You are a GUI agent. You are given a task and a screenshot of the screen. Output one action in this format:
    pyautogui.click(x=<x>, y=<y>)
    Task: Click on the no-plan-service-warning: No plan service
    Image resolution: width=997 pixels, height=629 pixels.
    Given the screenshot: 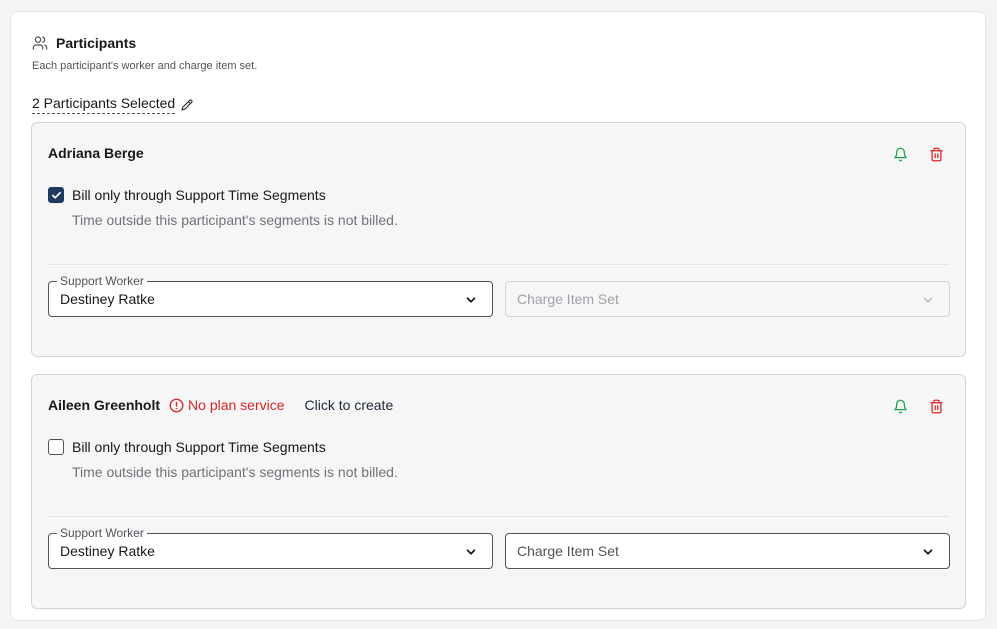 What is the action you would take?
    pyautogui.click(x=227, y=405)
    